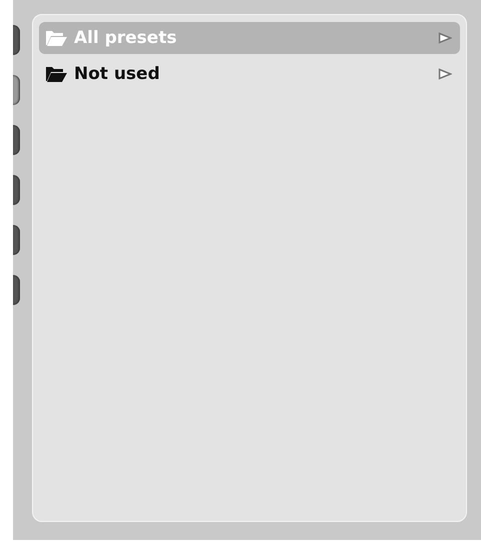 The height and width of the screenshot is (541, 481). I want to click on preset-folder-item: Not used, so click(249, 74).